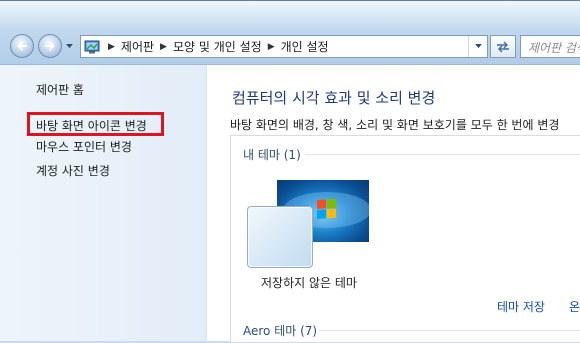 The width and height of the screenshot is (580, 343). What do you see at coordinates (137, 46) in the screenshot?
I see `breadcrumb-control-panel: 제어판` at bounding box center [137, 46].